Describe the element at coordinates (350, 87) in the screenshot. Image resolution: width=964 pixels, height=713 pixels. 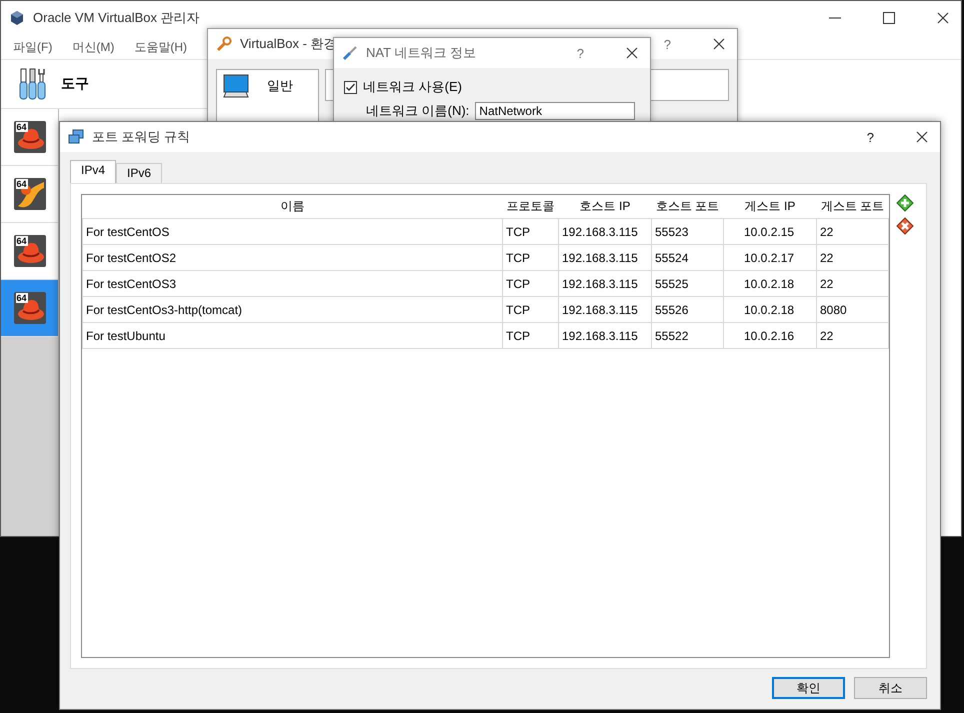
I see `checked-checkbox` at that location.